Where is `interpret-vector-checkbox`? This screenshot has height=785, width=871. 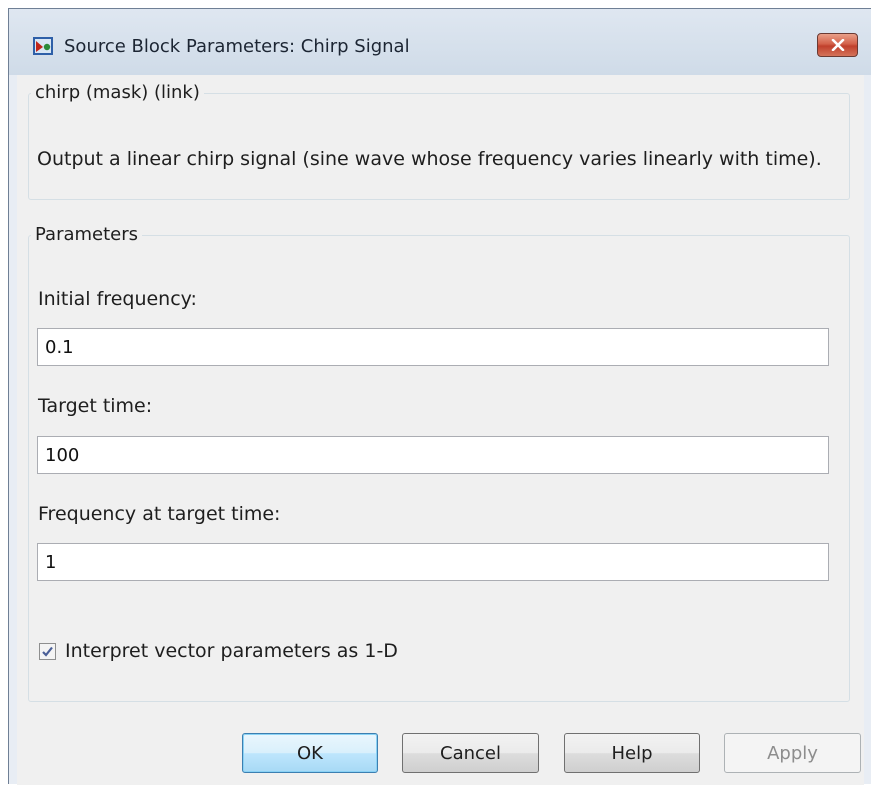
interpret-vector-checkbox is located at coordinates (47, 651).